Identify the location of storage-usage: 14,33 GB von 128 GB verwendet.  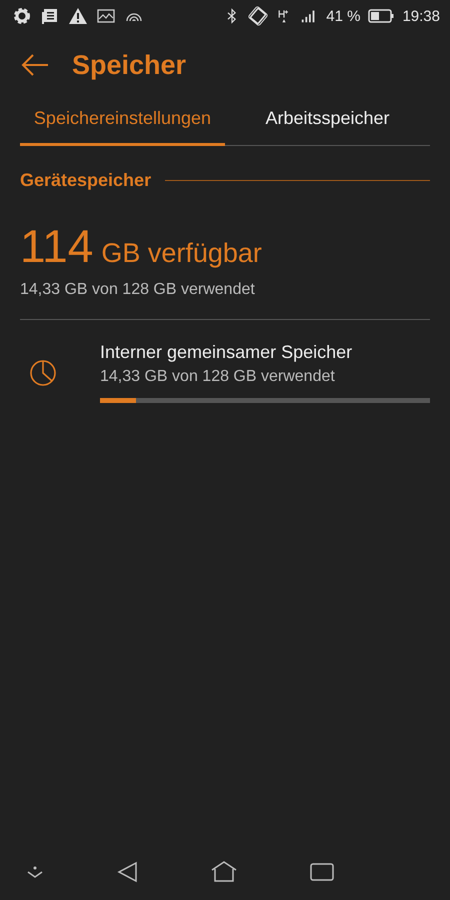
(218, 377).